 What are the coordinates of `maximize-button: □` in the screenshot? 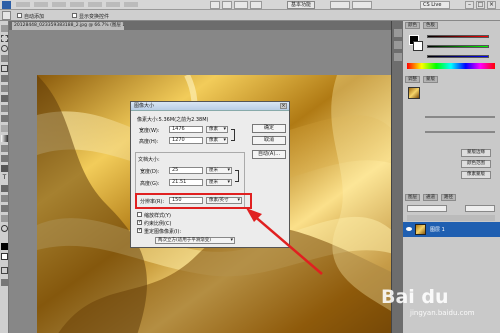 It's located at (480, 5).